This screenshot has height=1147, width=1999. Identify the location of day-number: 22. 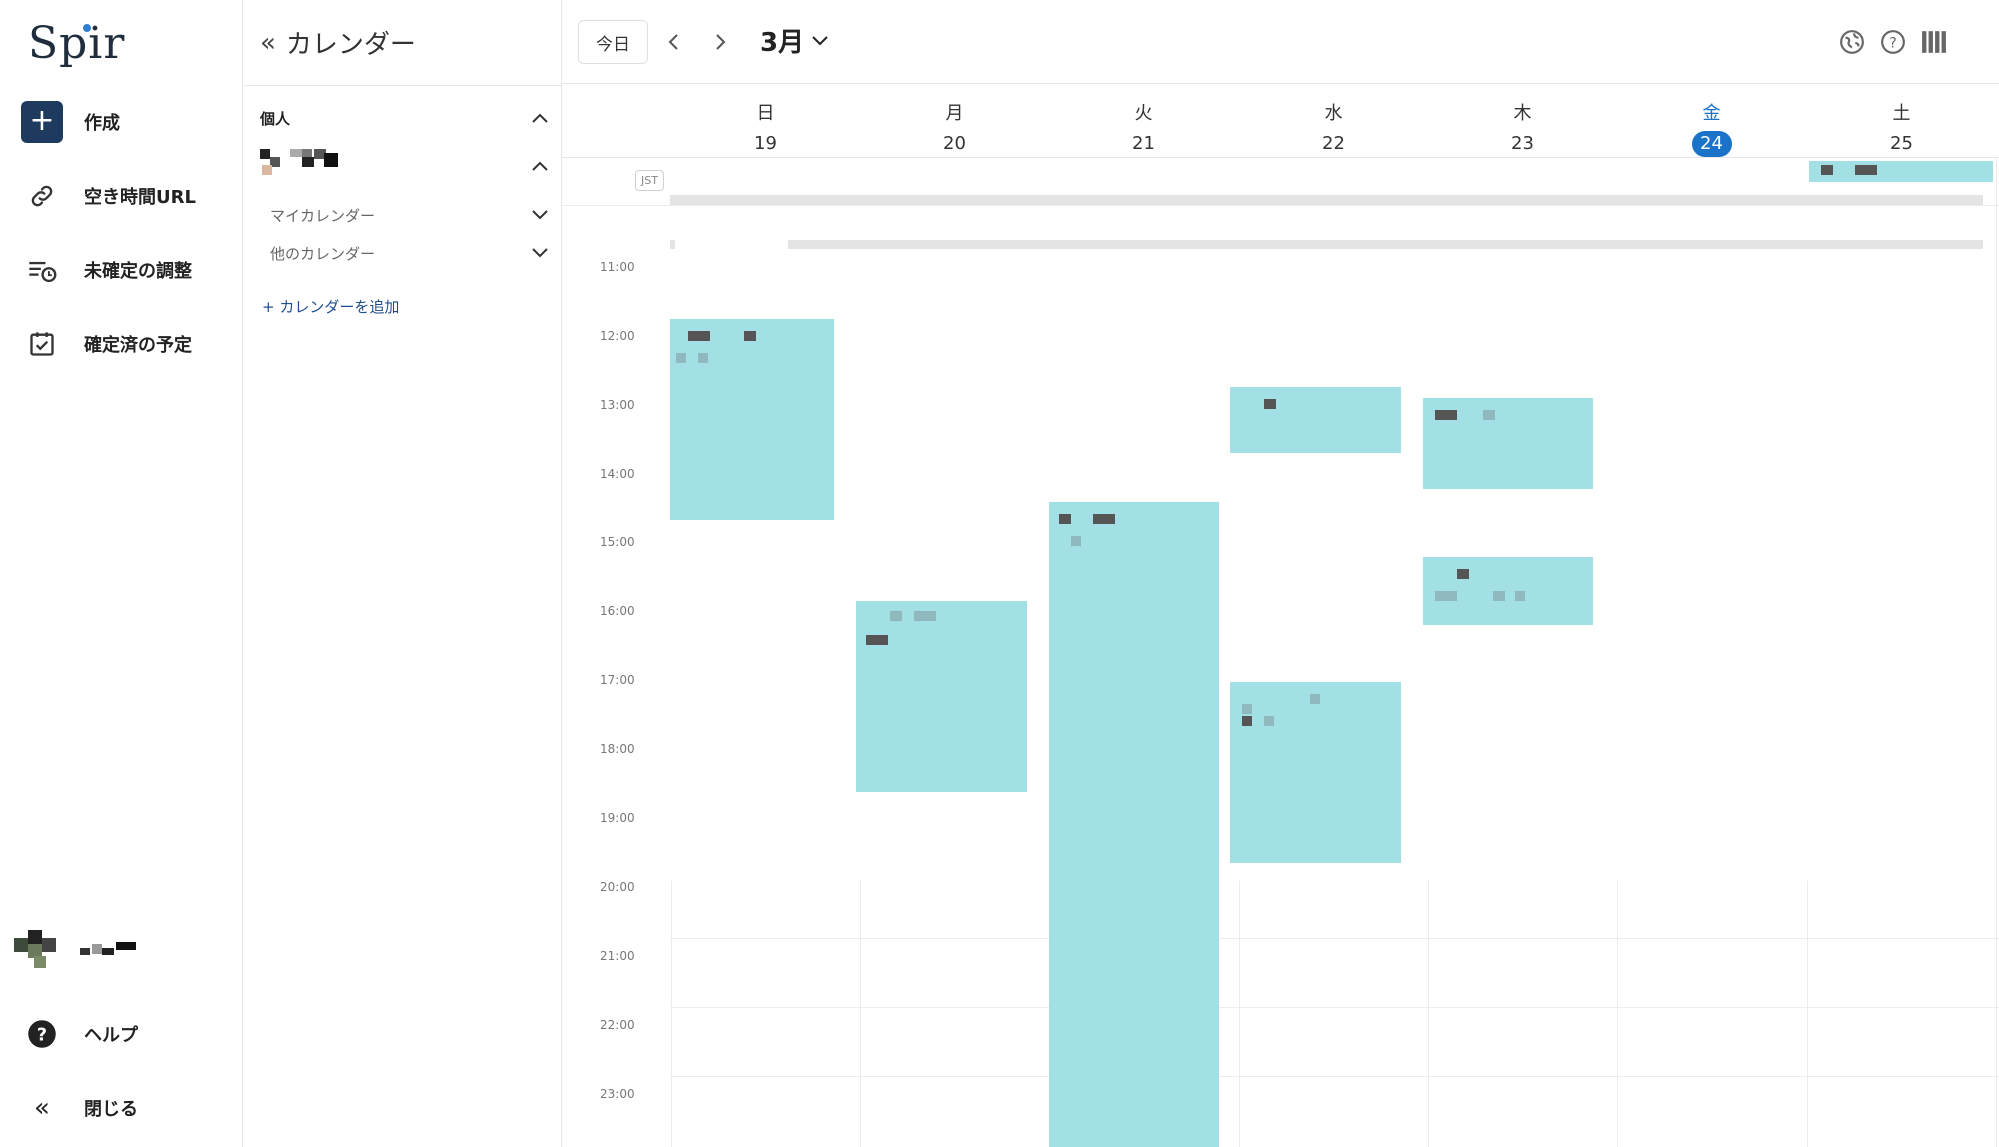
(1333, 143).